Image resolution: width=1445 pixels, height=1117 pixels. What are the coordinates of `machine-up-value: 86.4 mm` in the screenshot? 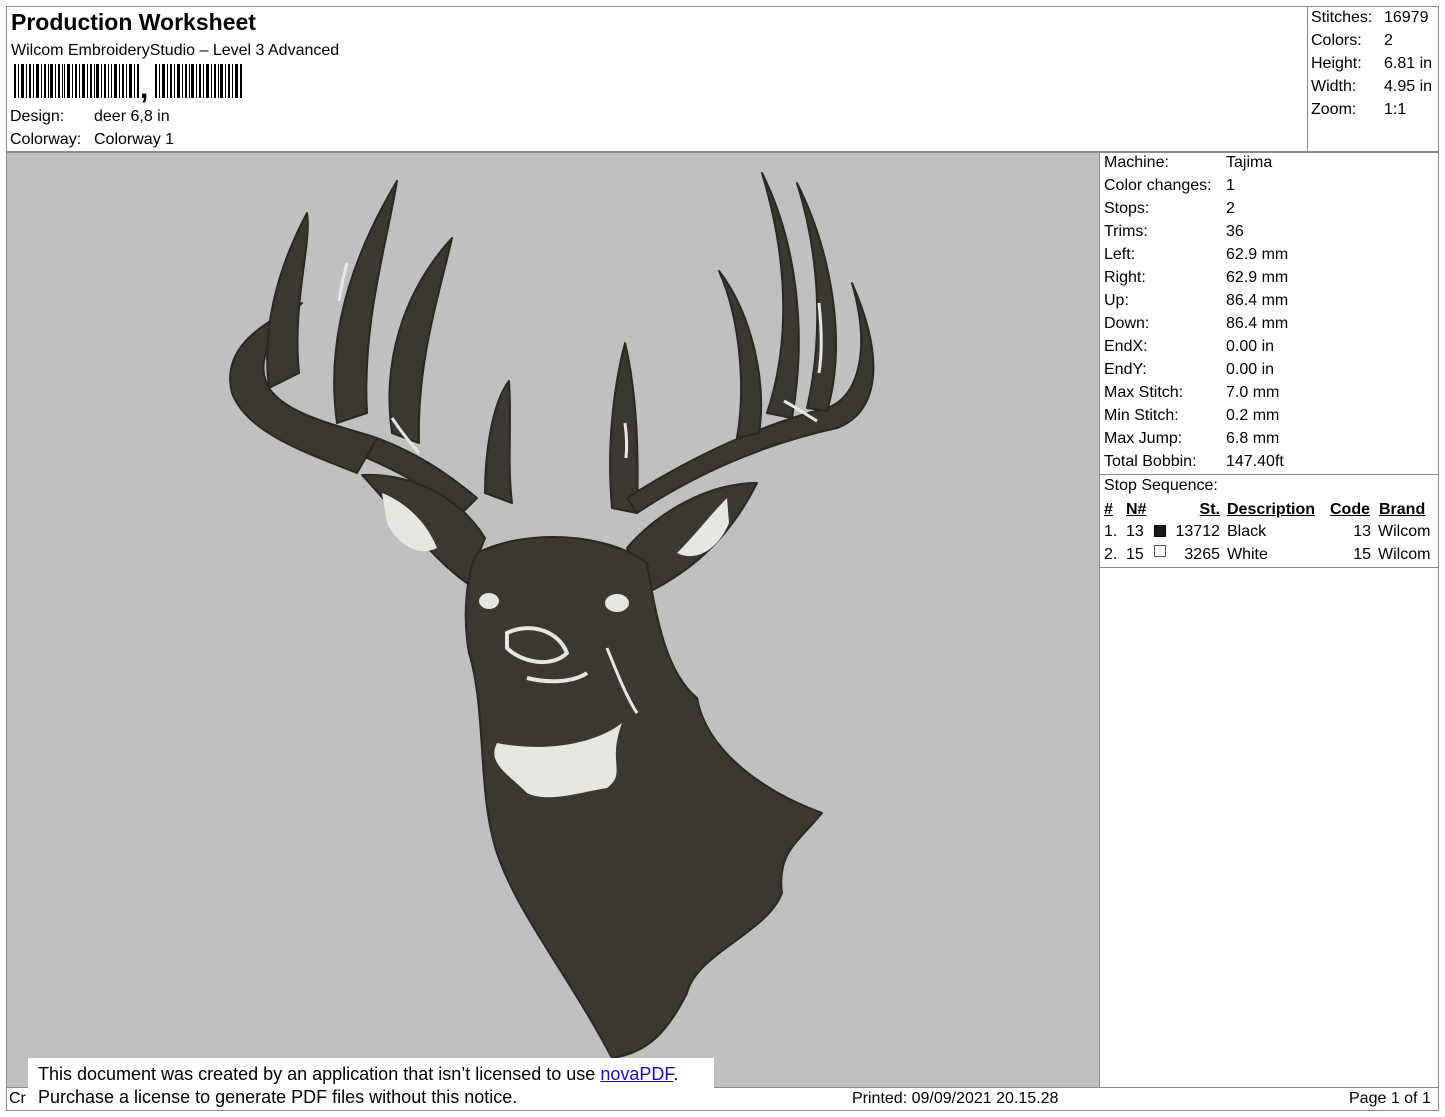 It's located at (1257, 300).